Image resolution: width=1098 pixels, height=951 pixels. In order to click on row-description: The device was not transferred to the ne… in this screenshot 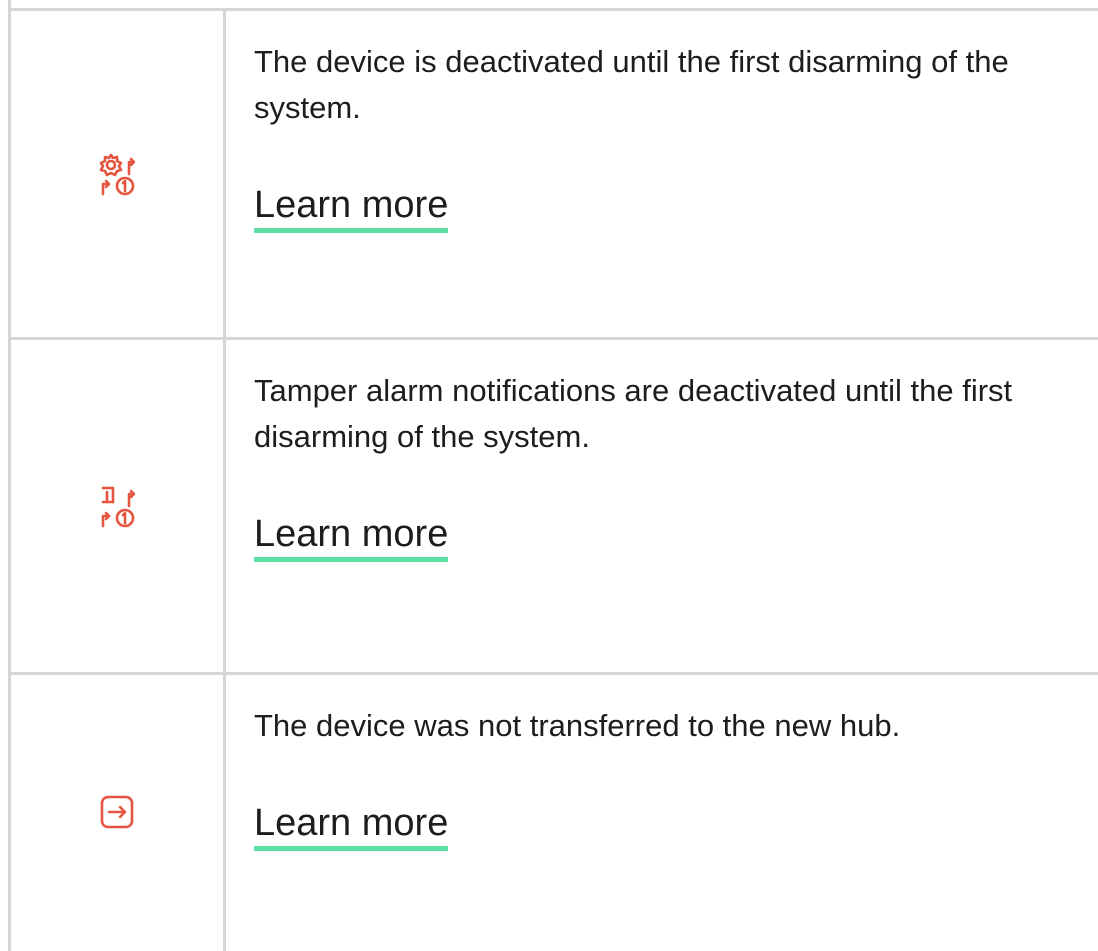, I will do `click(577, 725)`.